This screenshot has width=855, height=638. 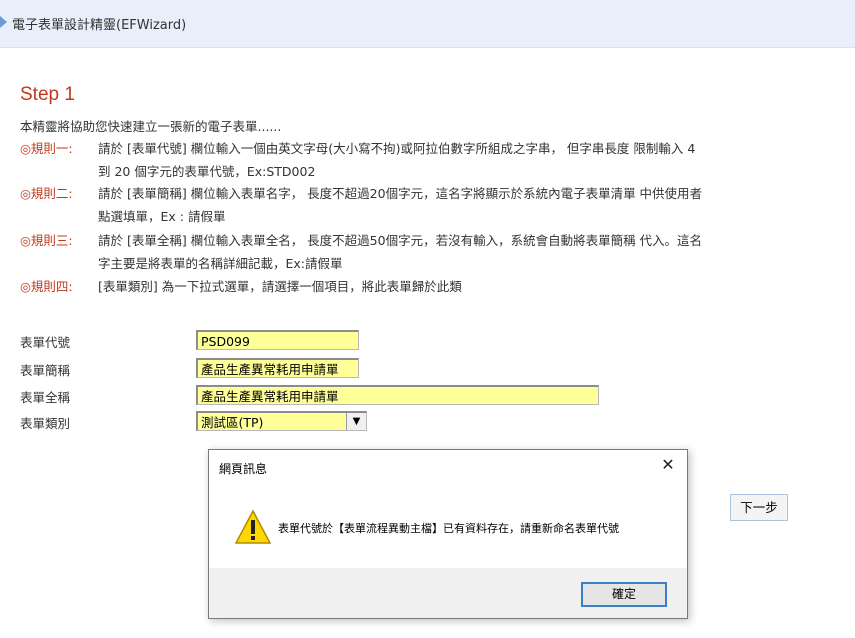 I want to click on page-header: 電子表單設計精靈(EFWizard), so click(x=427, y=24).